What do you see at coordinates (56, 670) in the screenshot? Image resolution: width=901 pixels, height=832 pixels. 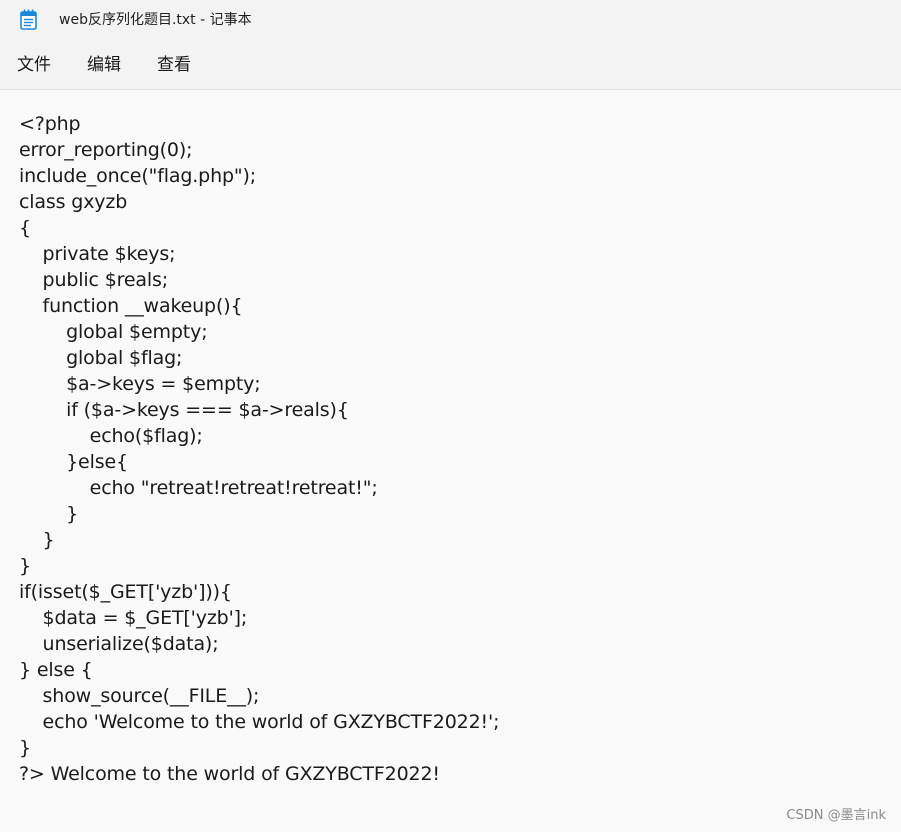 I see `code-line: } else {` at bounding box center [56, 670].